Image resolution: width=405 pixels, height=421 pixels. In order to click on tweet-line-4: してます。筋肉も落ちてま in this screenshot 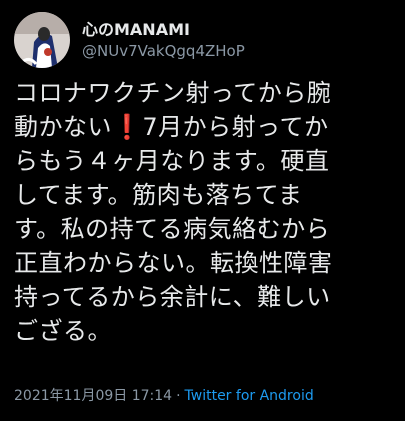, I will do `click(158, 195)`.